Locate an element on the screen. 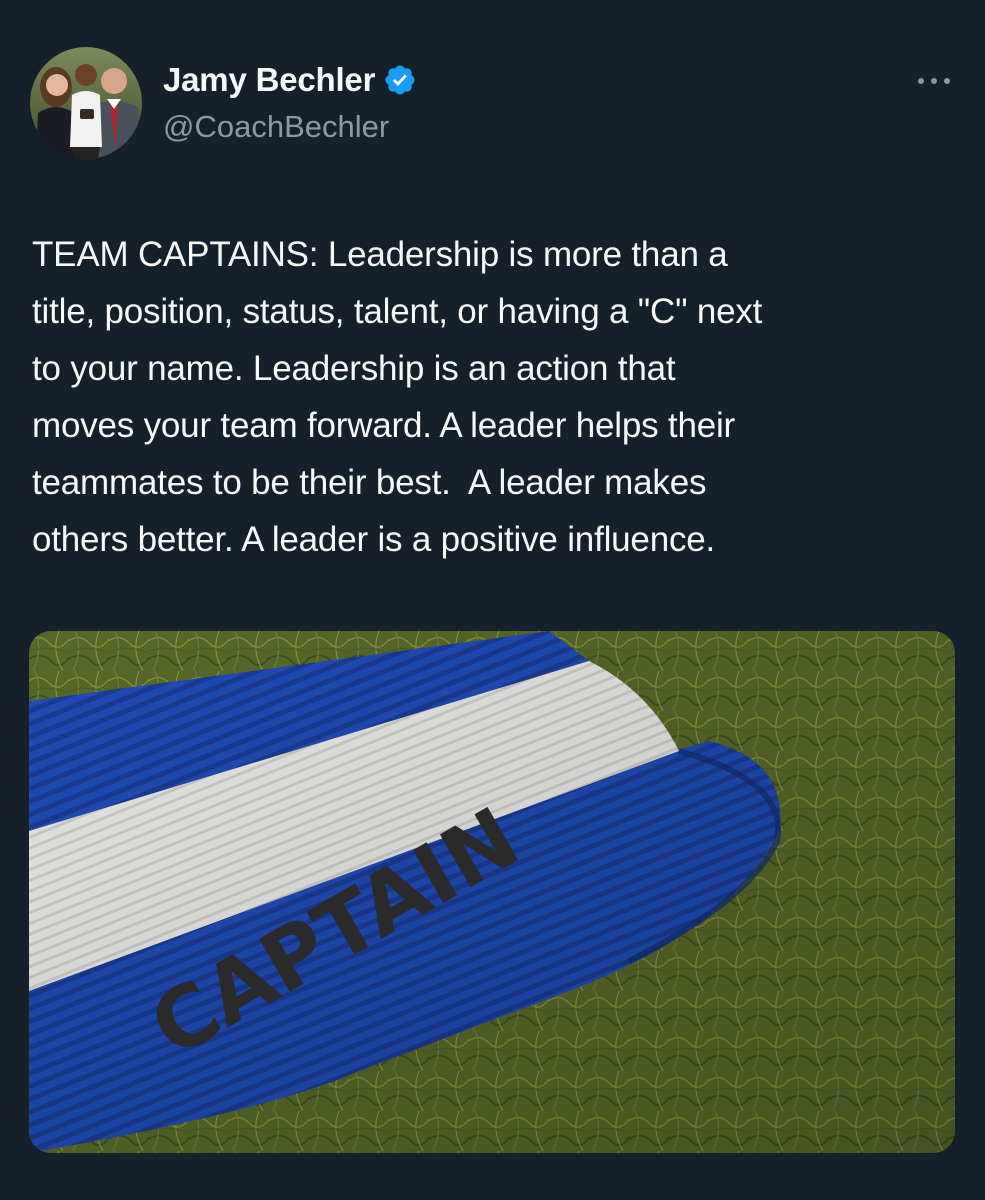 This screenshot has width=985, height=1200. verified-badge-icon is located at coordinates (400, 80).